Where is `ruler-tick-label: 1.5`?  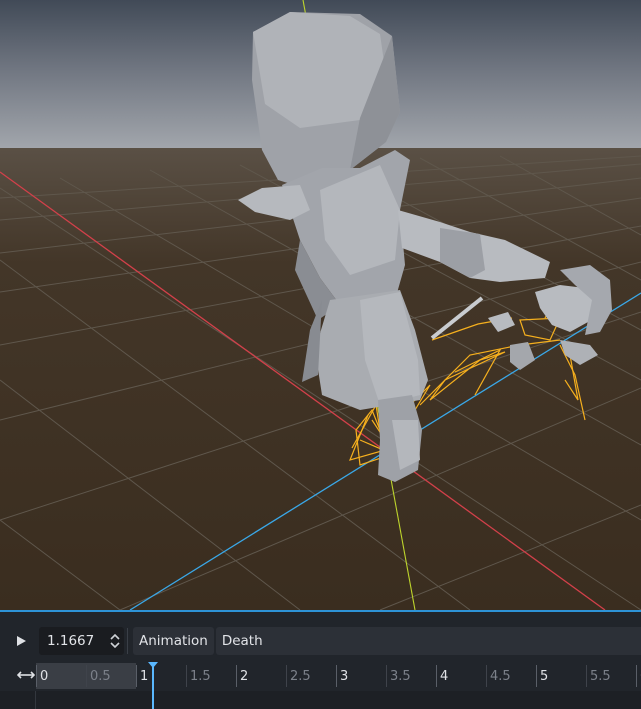 ruler-tick-label: 1.5 is located at coordinates (200, 676).